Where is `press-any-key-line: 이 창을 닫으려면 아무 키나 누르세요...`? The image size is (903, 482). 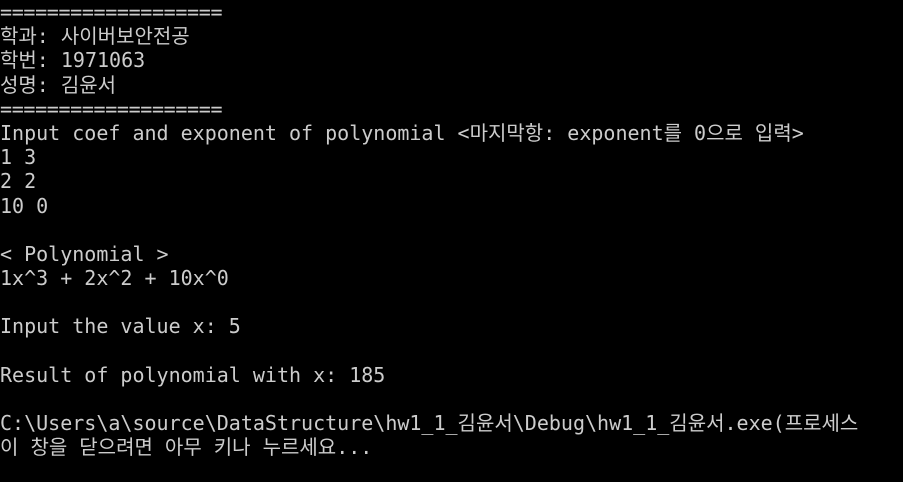 press-any-key-line: 이 창을 닫으려면 아무 키나 누르세요... is located at coordinates (186, 447).